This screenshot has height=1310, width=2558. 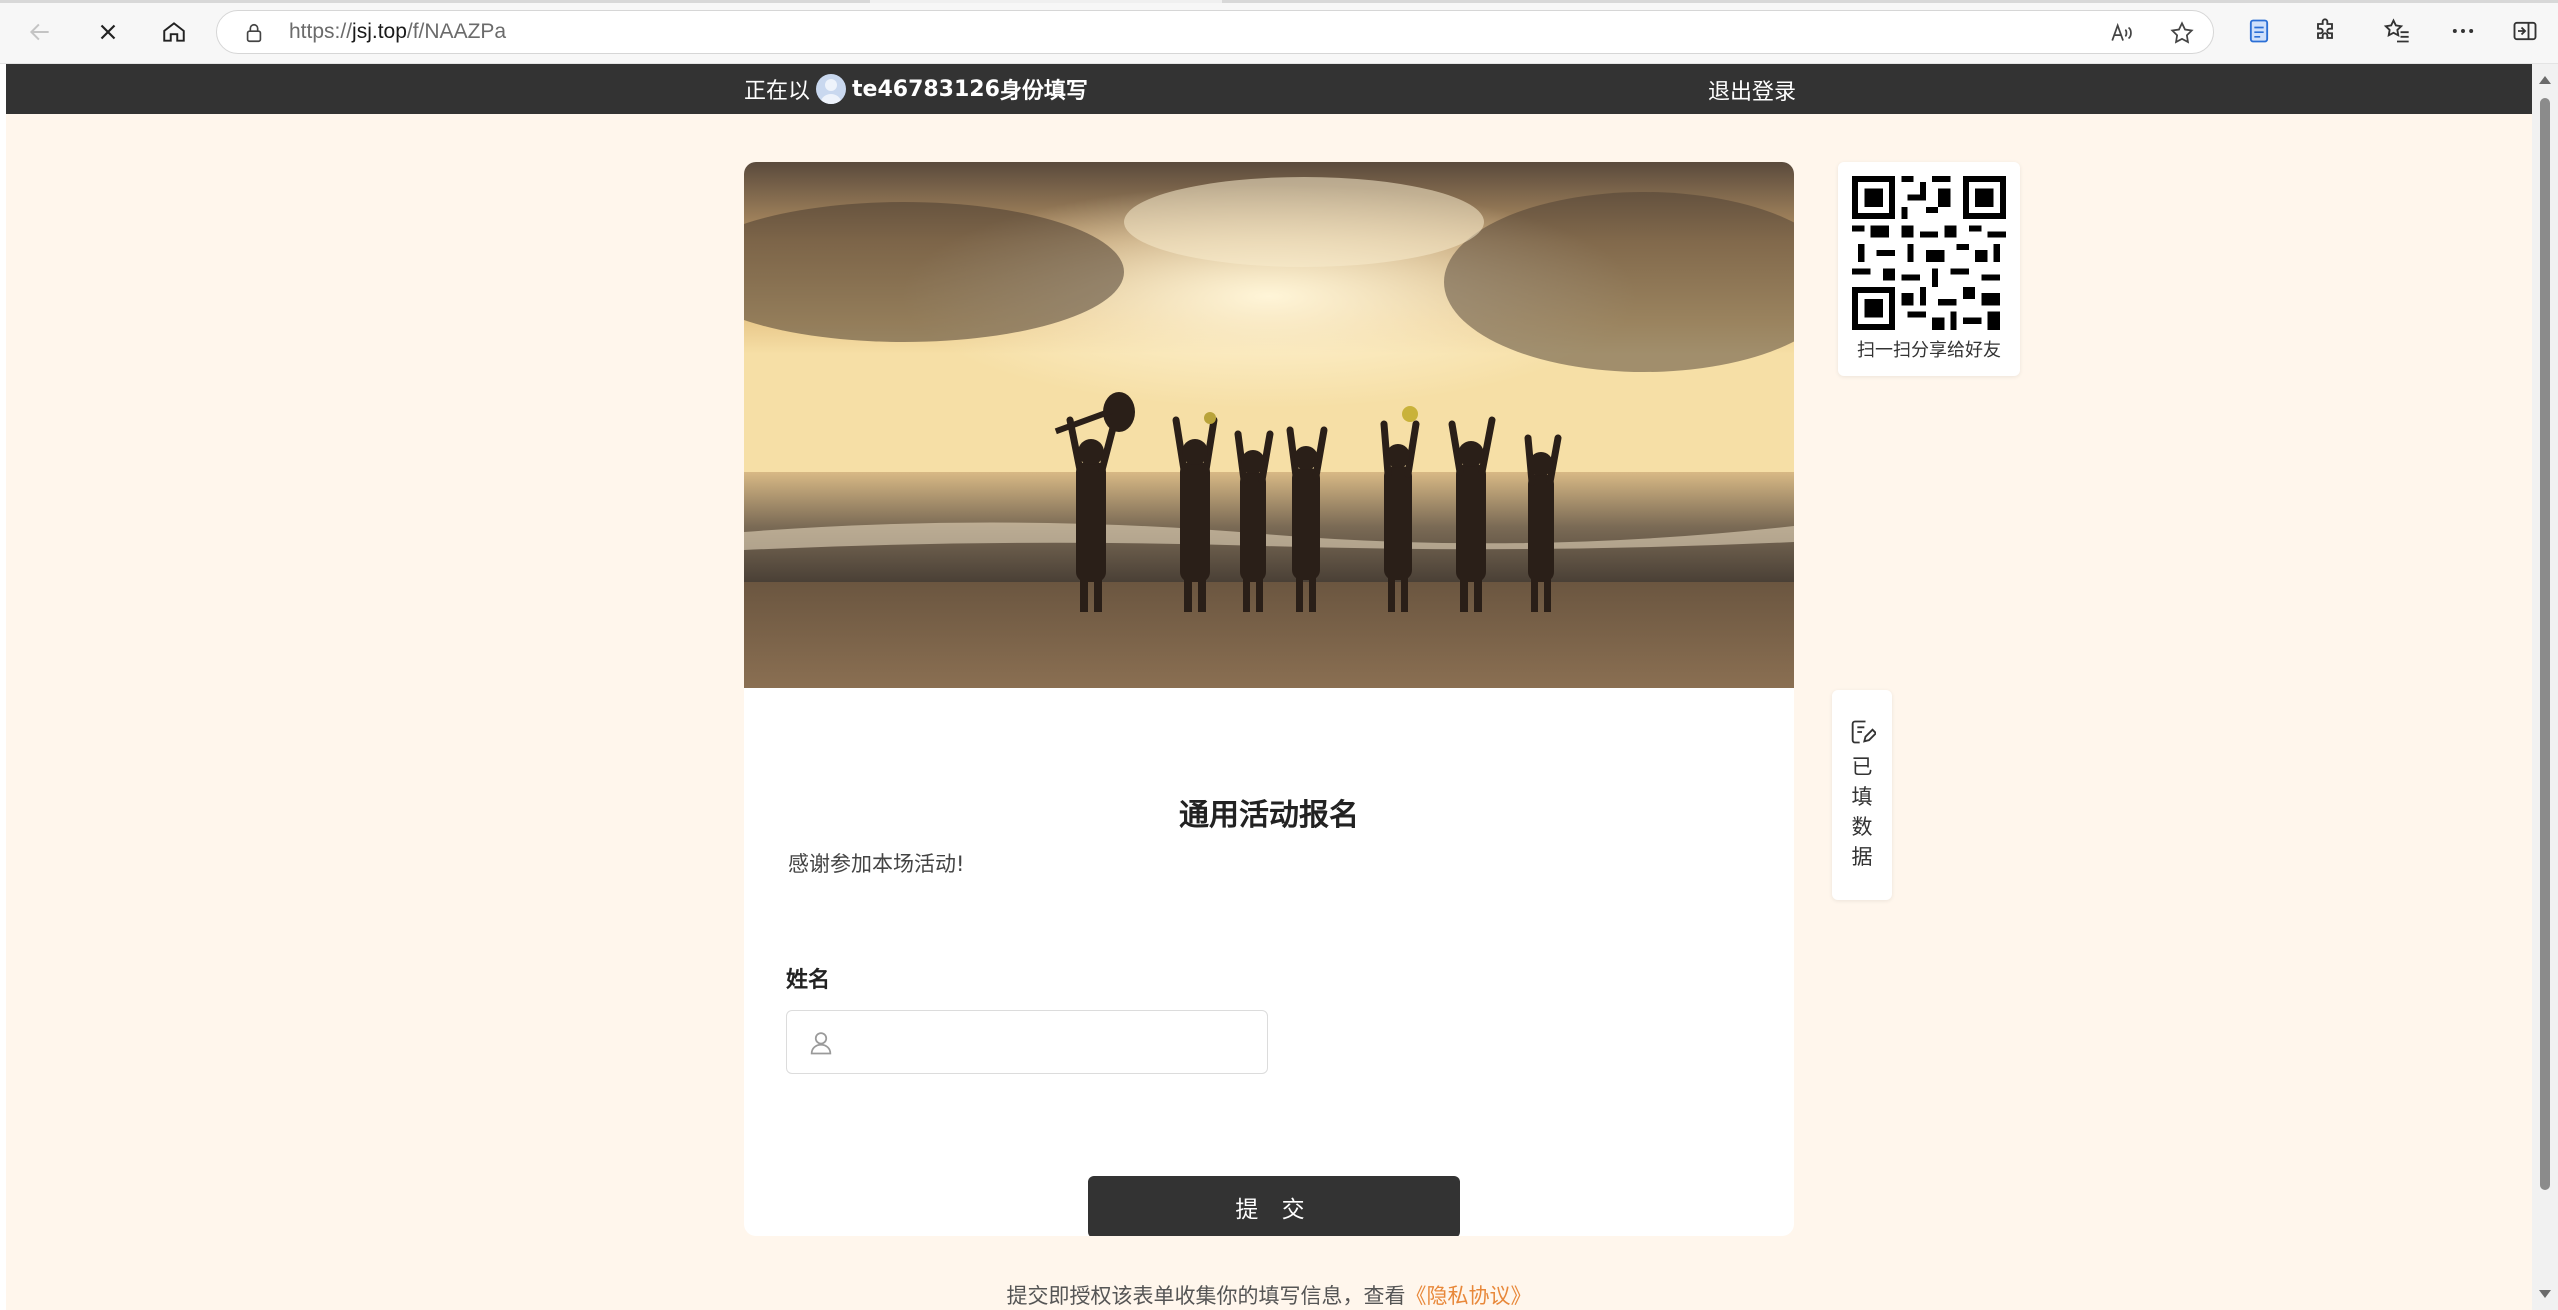 I want to click on stop-loading-button, so click(x=108, y=32).